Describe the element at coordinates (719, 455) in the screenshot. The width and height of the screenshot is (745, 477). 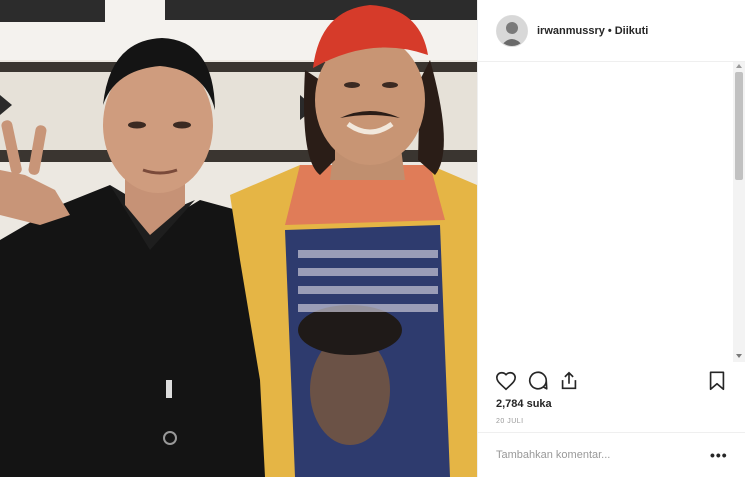
I see `more-options-icon: •••` at that location.